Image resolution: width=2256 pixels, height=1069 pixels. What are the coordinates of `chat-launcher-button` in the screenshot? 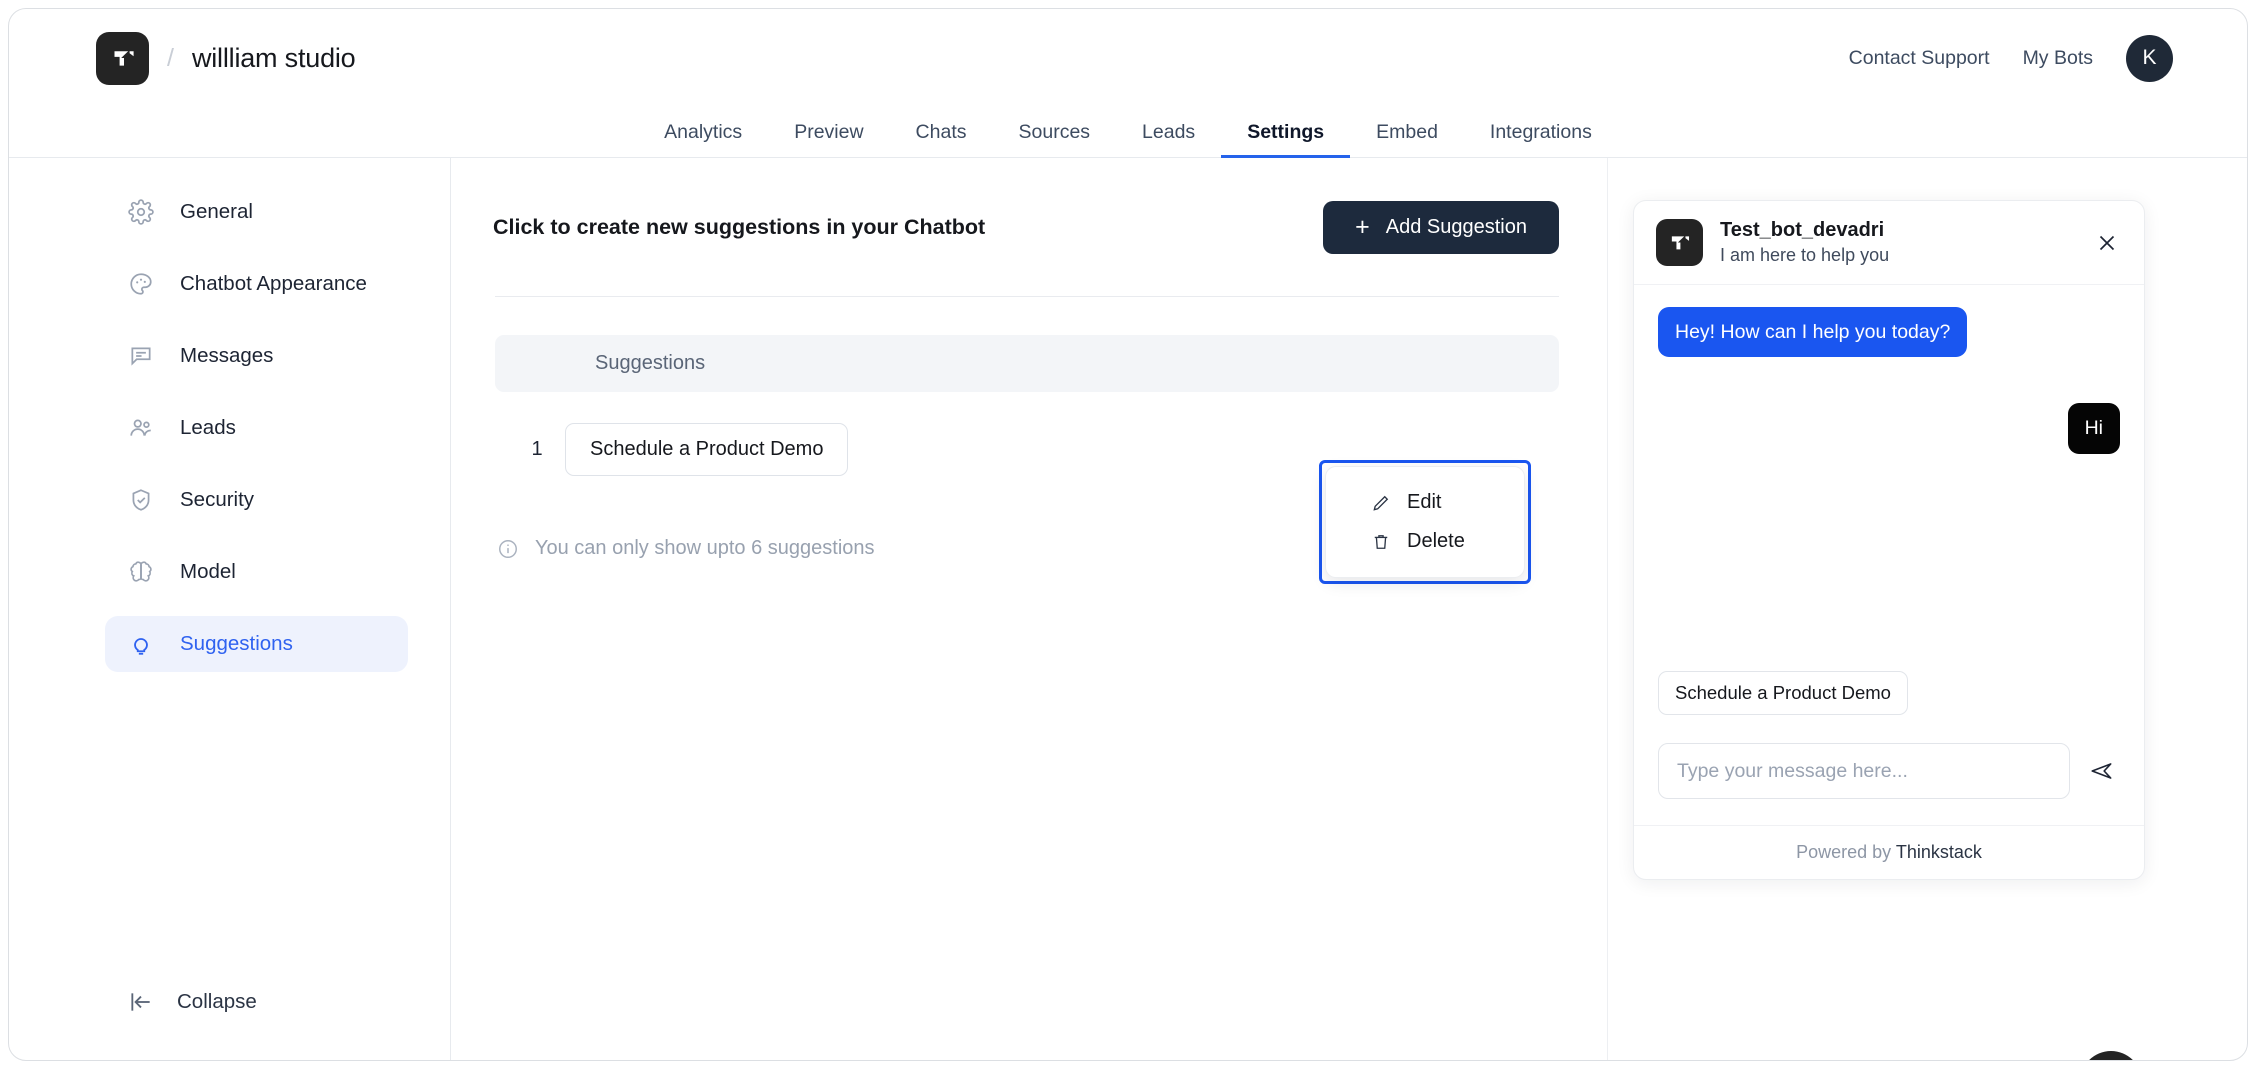 It's located at (2111, 1055).